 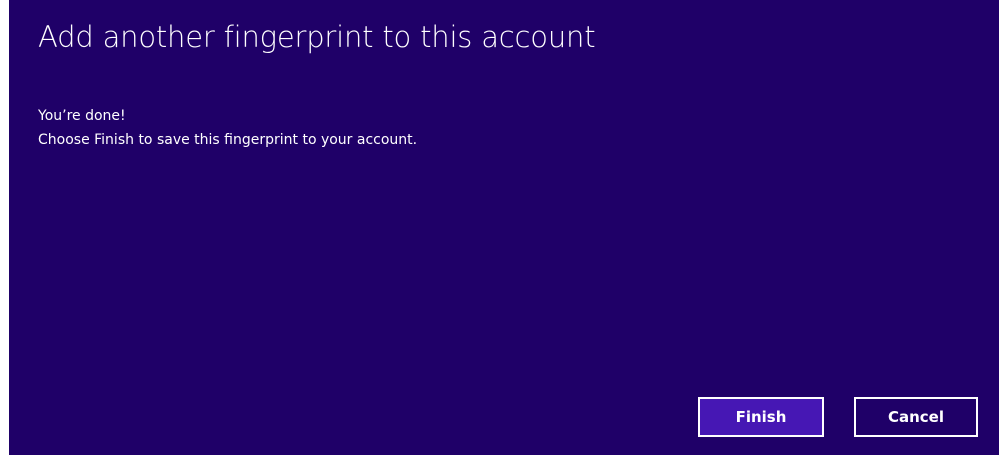 What do you see at coordinates (317, 37) in the screenshot?
I see `dialog-title: Add another fingerprint to this account` at bounding box center [317, 37].